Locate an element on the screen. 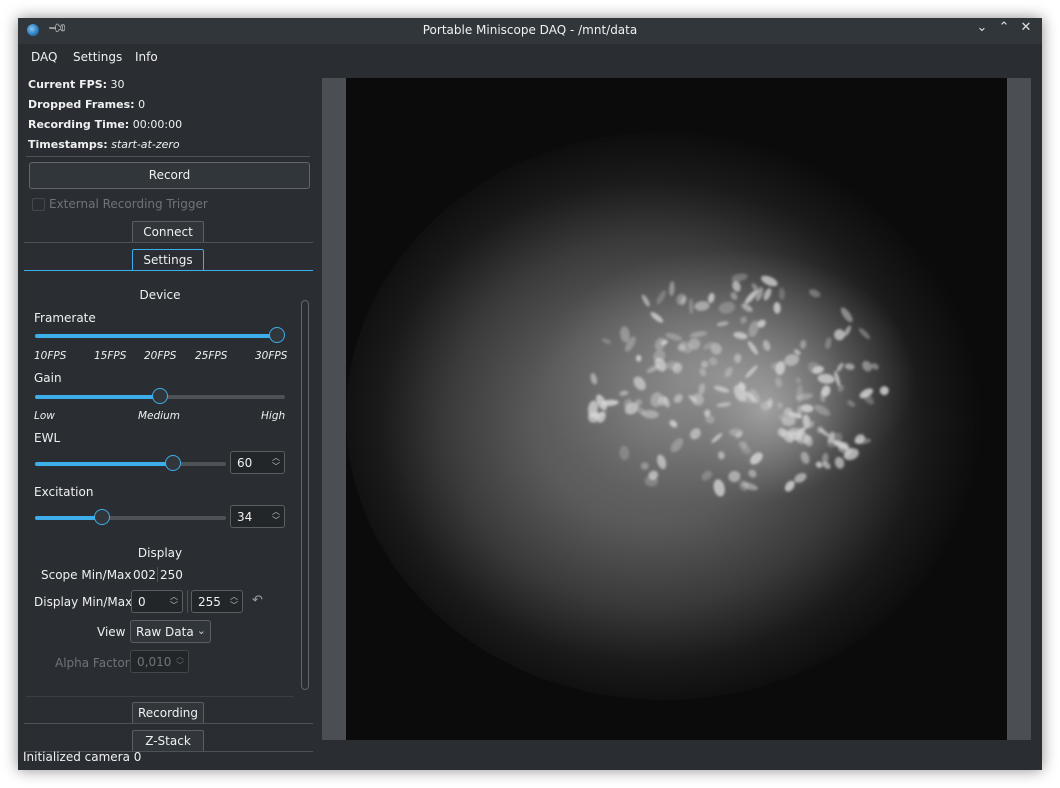 The image size is (1060, 788). scope-max-value: 250 is located at coordinates (171, 575).